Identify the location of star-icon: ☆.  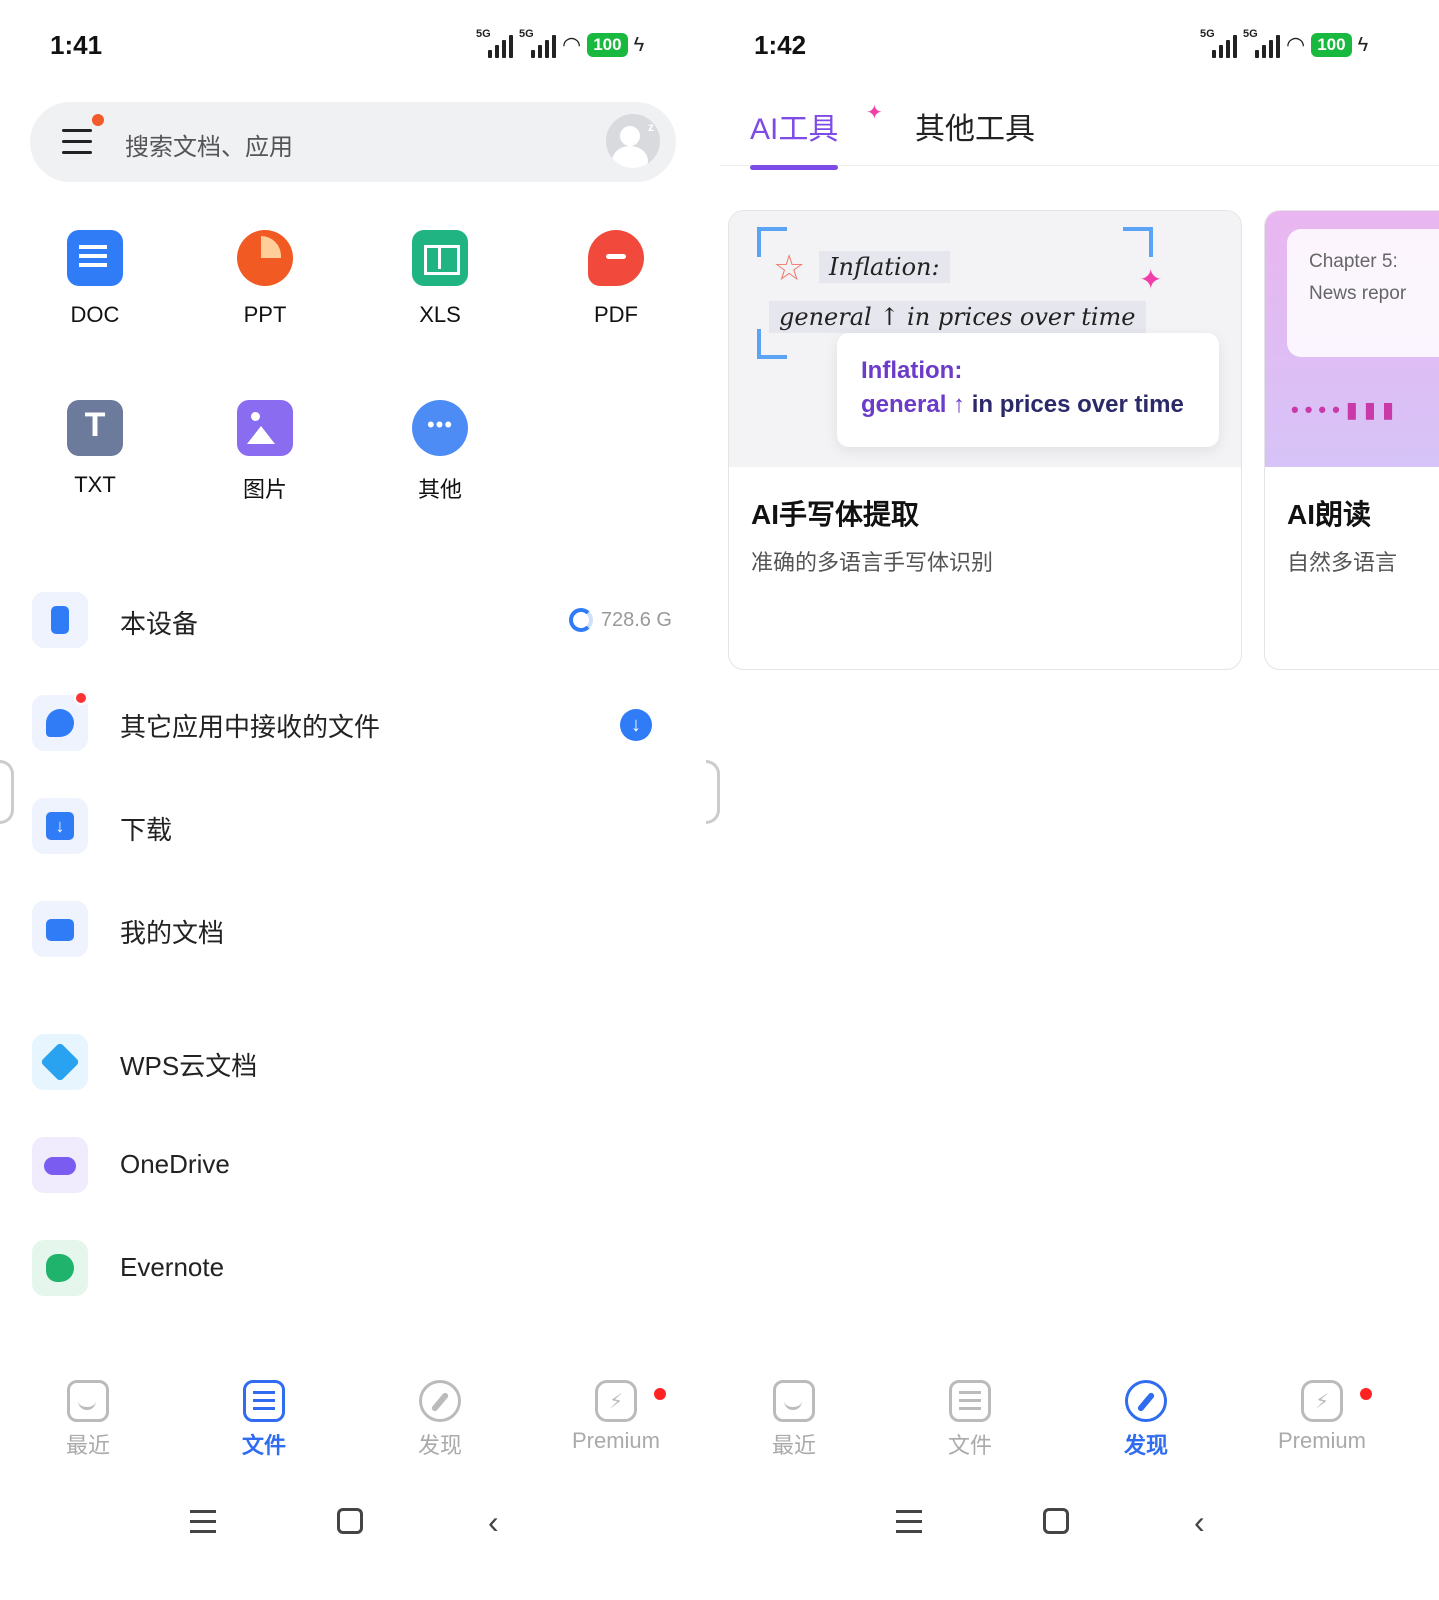
(789, 267).